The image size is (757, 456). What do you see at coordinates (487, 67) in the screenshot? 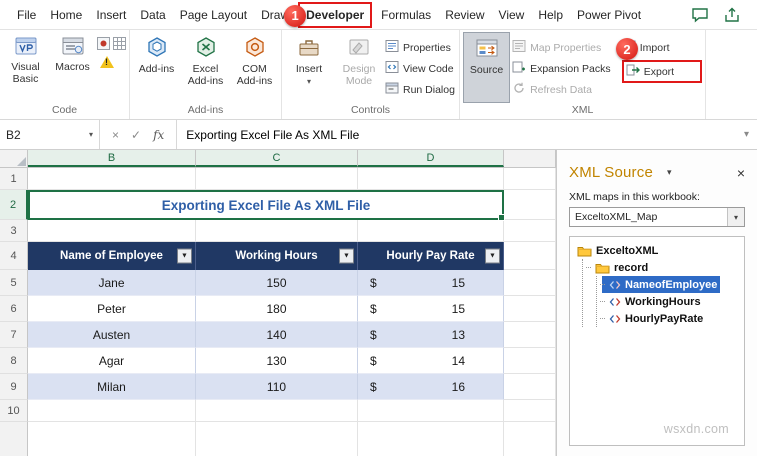
I see `xml-source-button: Source` at bounding box center [487, 67].